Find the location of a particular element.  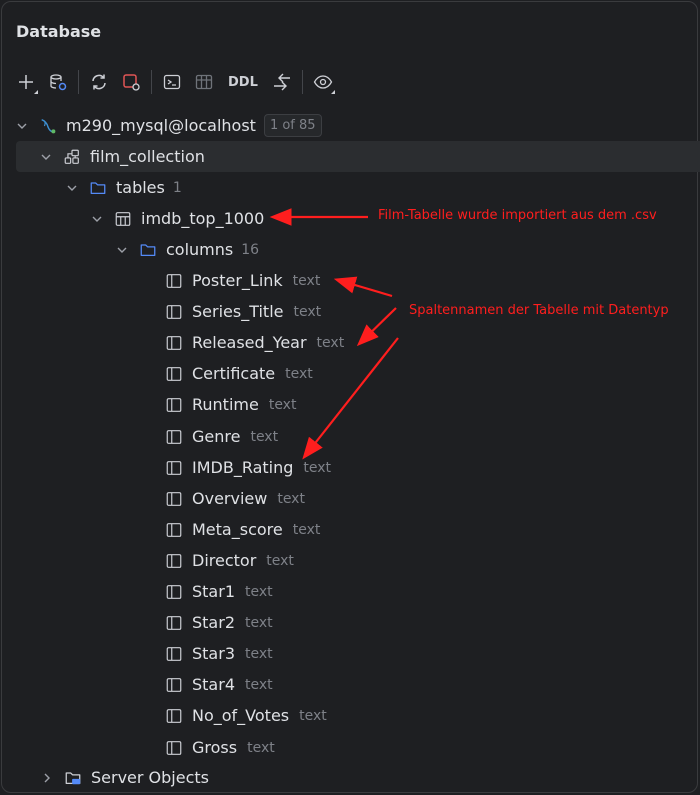

tree-node-column: Director text is located at coordinates (350, 560).